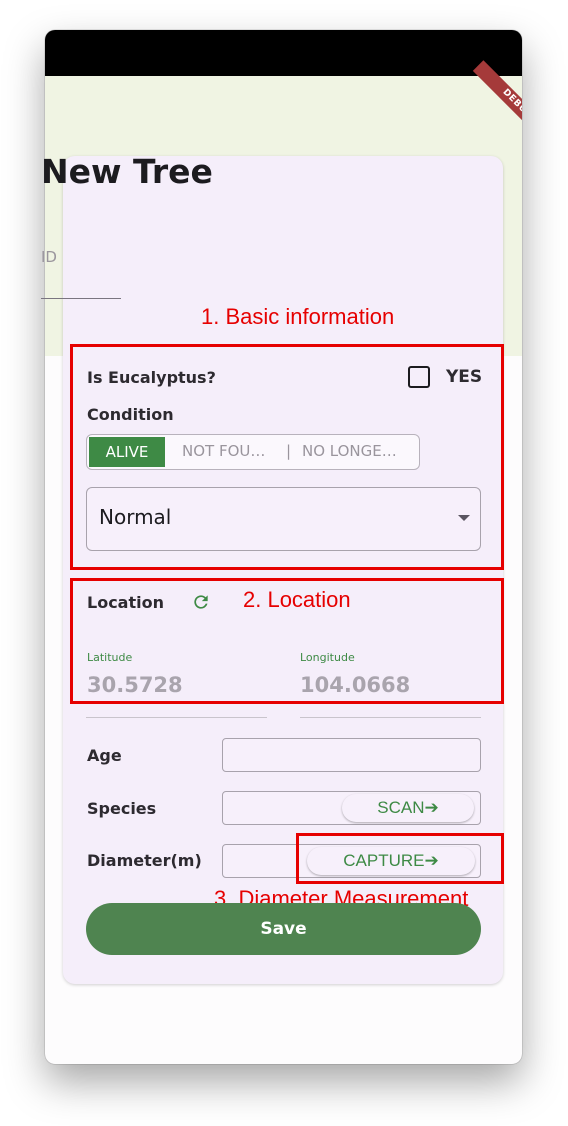 The width and height of the screenshot is (568, 1126). Describe the element at coordinates (122, 808) in the screenshot. I see `species-label: Species` at that location.